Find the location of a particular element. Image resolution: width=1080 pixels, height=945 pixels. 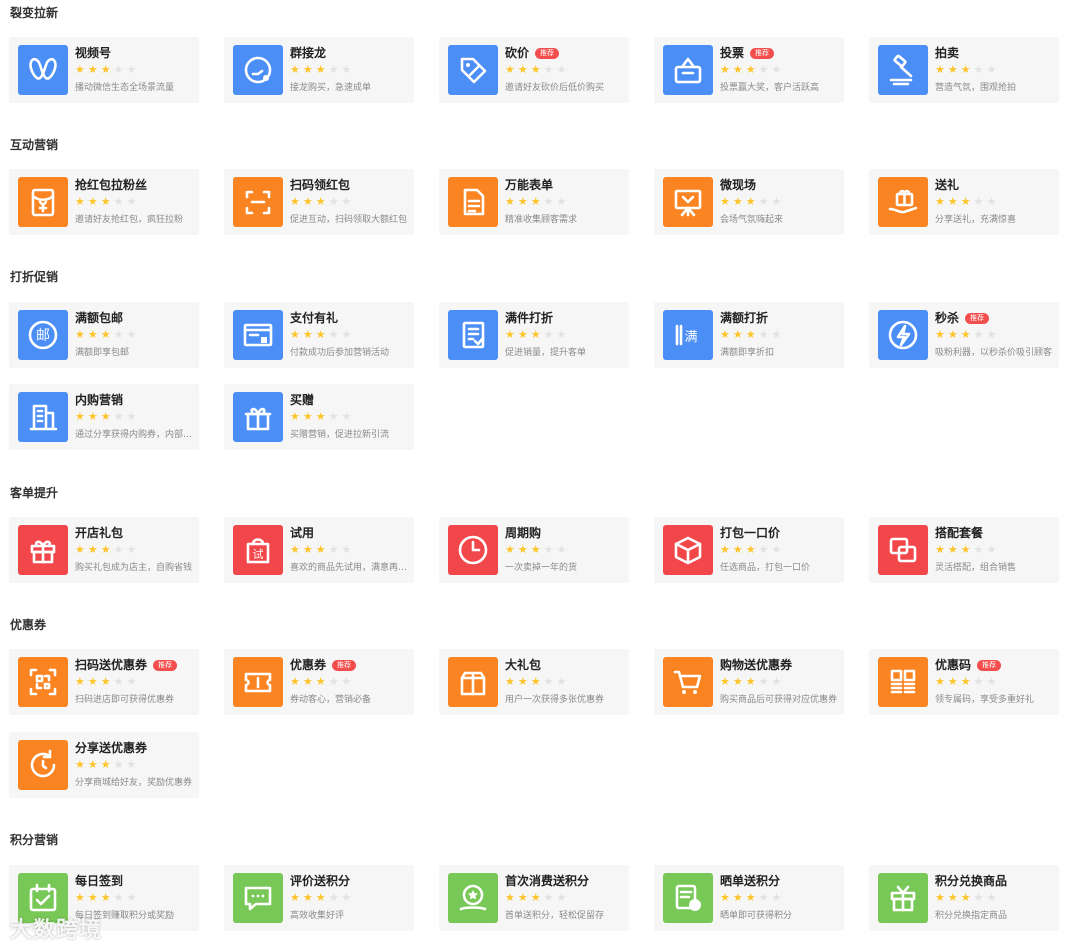

tool-card: 内购营销 ★★★★★ 通过分享获得内购券，内部优惠 is located at coordinates (104, 417).